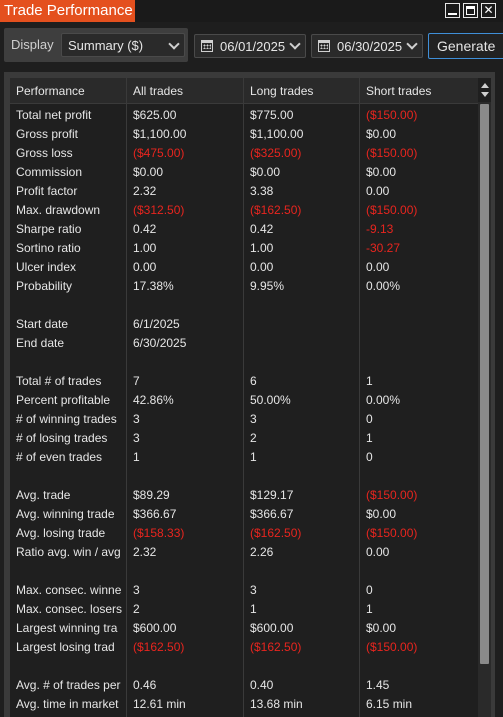 This screenshot has height=717, width=503. What do you see at coordinates (244, 590) in the screenshot?
I see `table-row: Max. consec. winne 3 3 0` at bounding box center [244, 590].